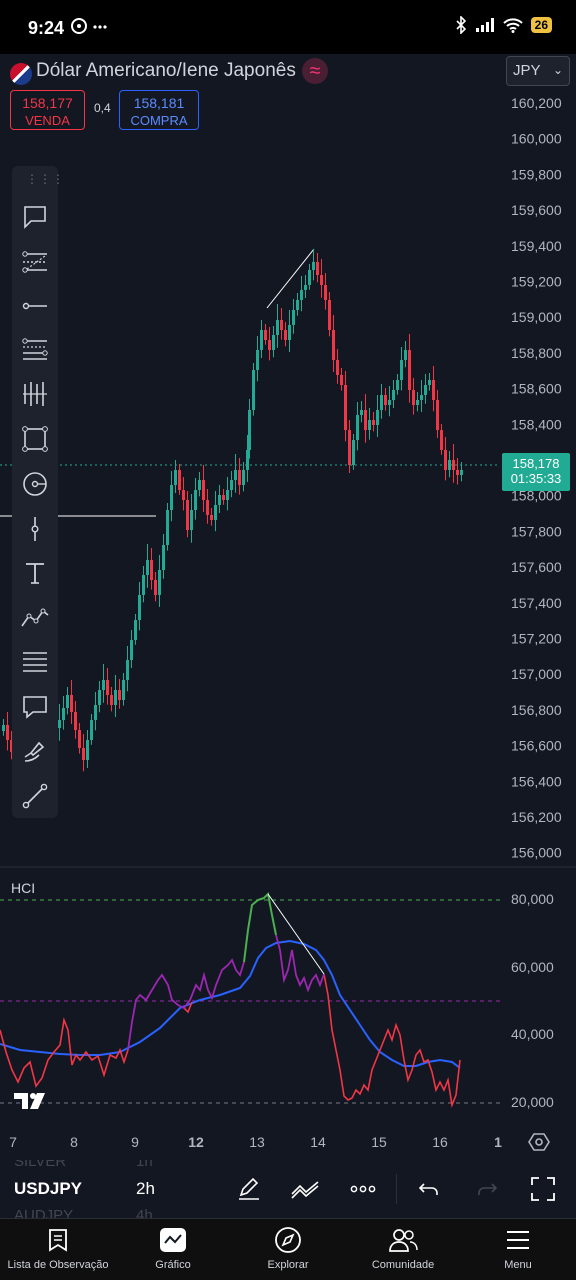 This screenshot has height=1280, width=576. What do you see at coordinates (35, 262) in the screenshot?
I see `fib-tool-icon` at bounding box center [35, 262].